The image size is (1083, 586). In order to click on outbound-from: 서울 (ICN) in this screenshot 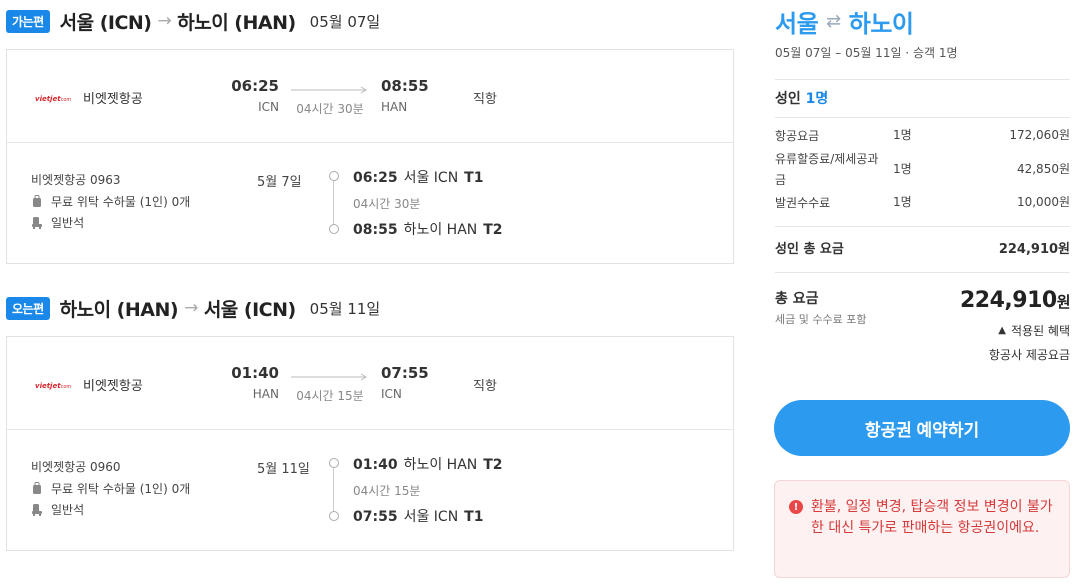, I will do `click(105, 22)`.